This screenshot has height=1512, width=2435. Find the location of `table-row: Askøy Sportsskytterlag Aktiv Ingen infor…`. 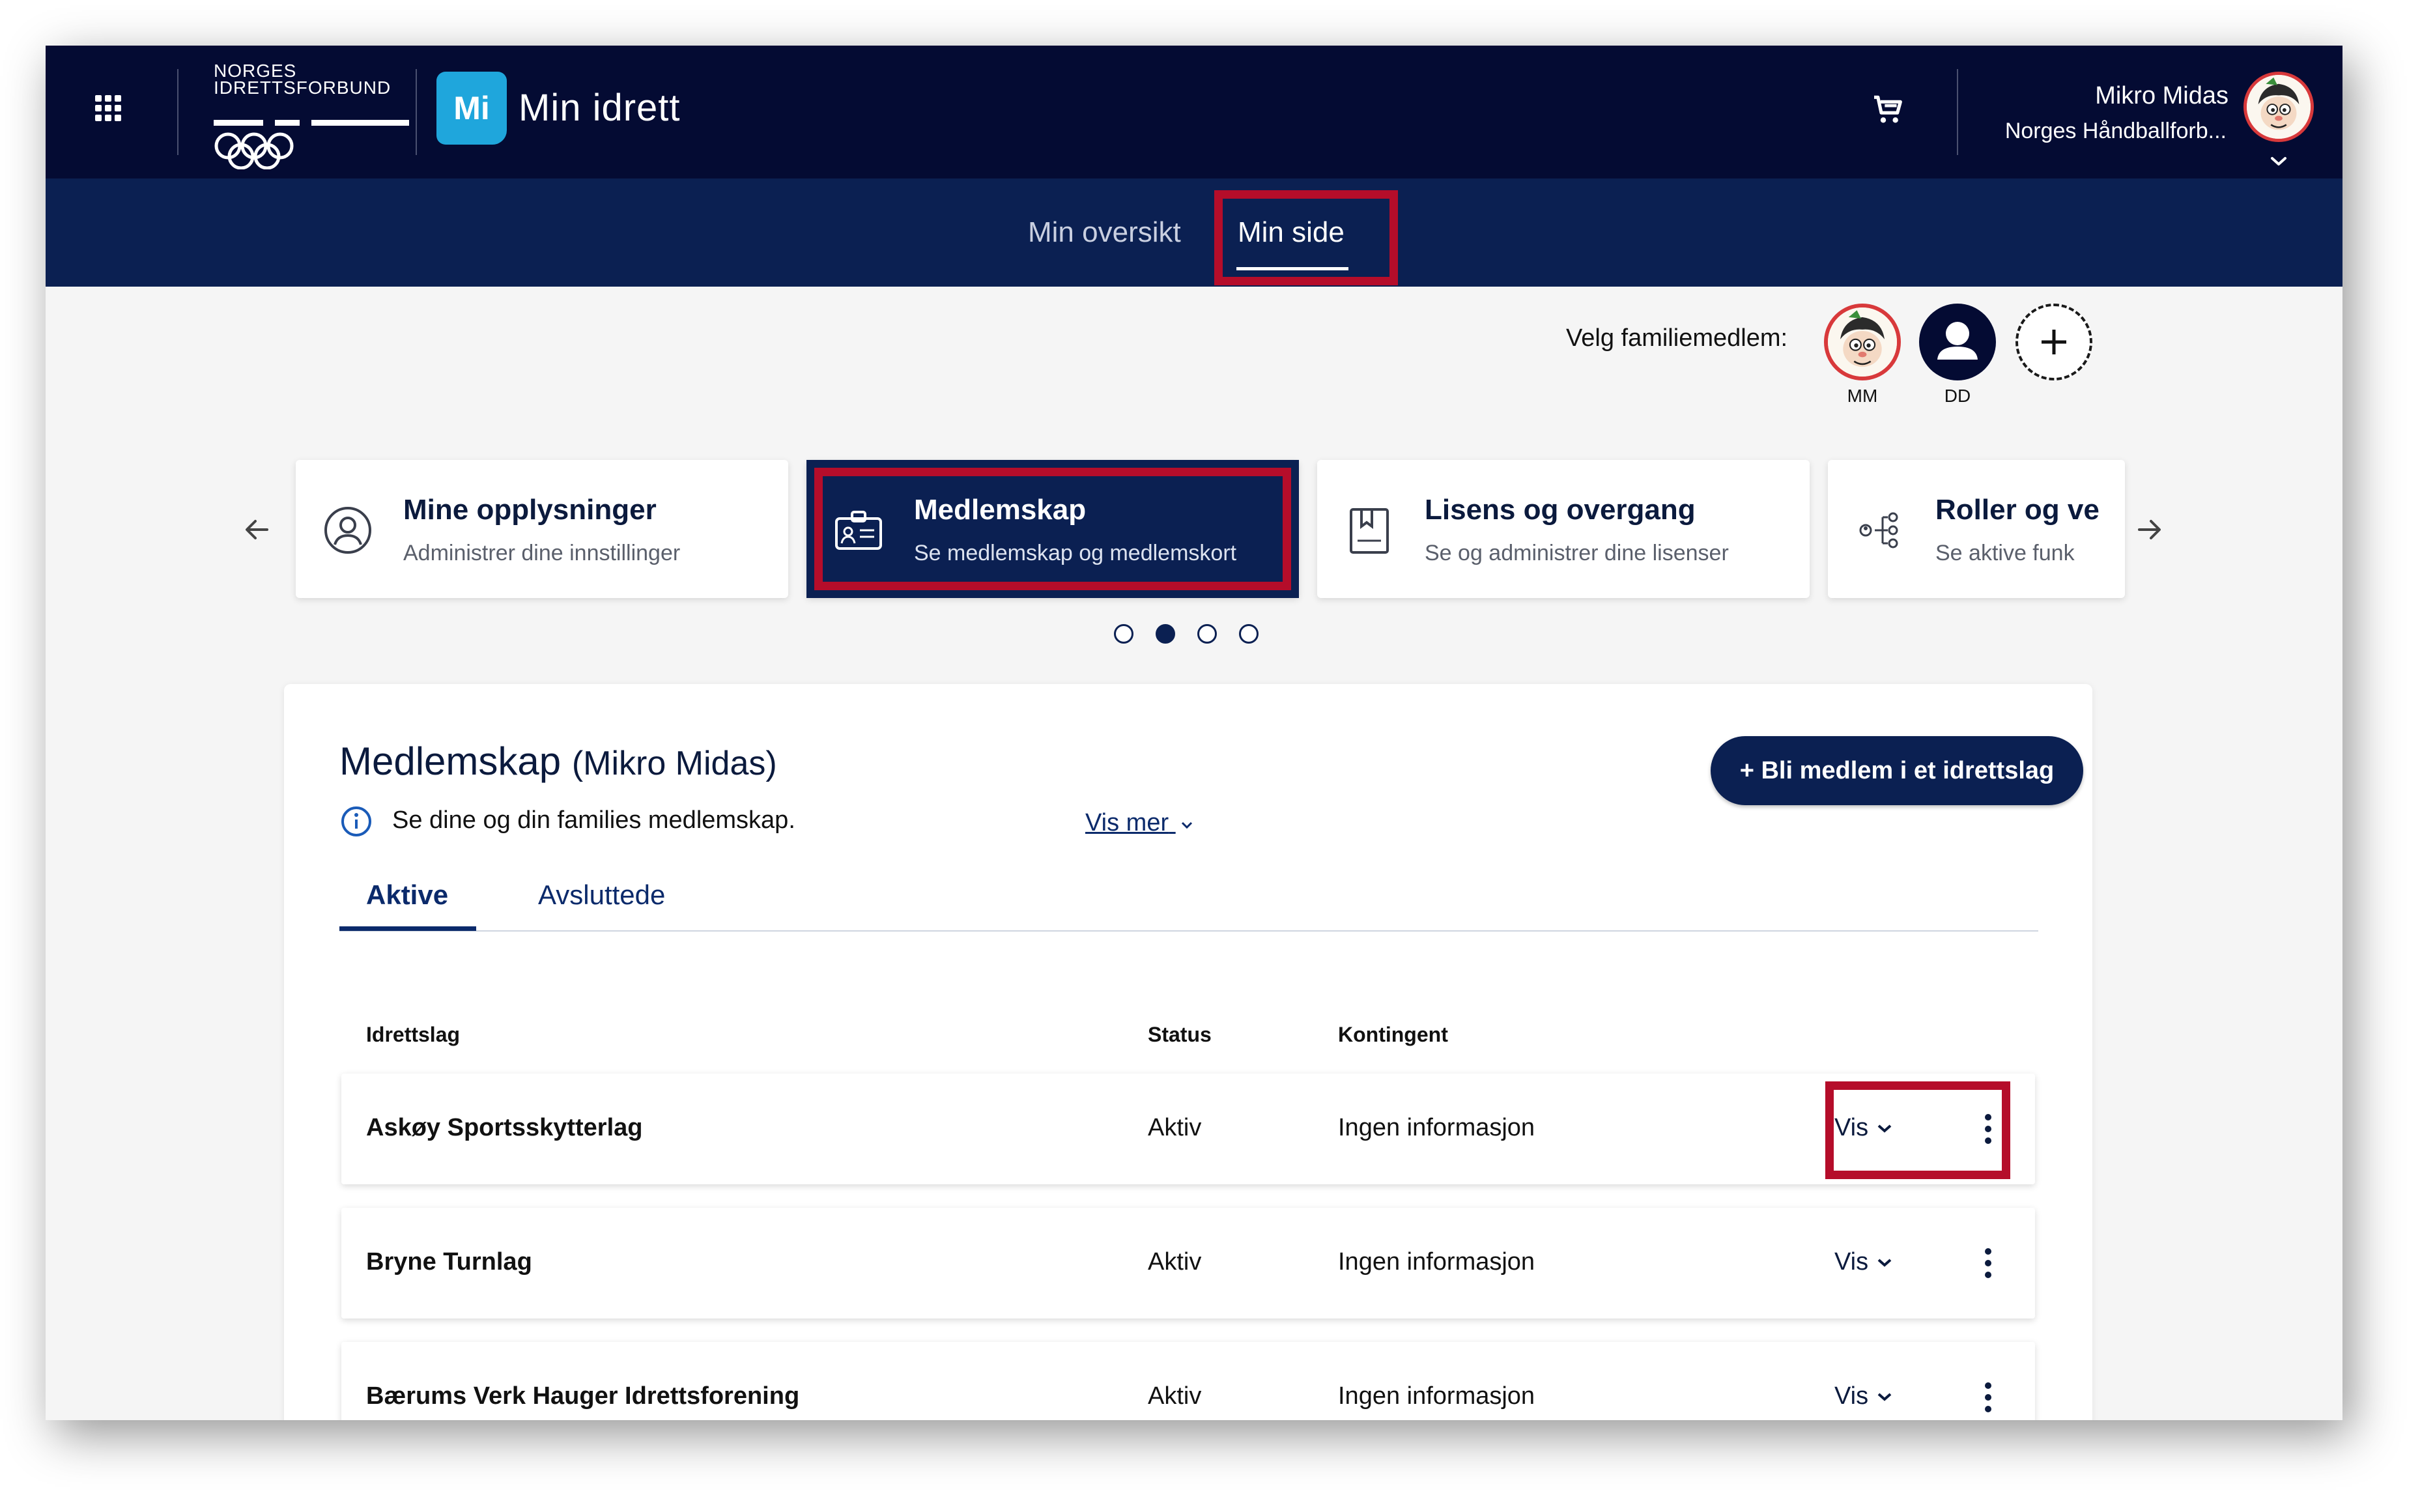

table-row: Askøy Sportsskytterlag Aktiv Ingen infor… is located at coordinates (1188, 1129).